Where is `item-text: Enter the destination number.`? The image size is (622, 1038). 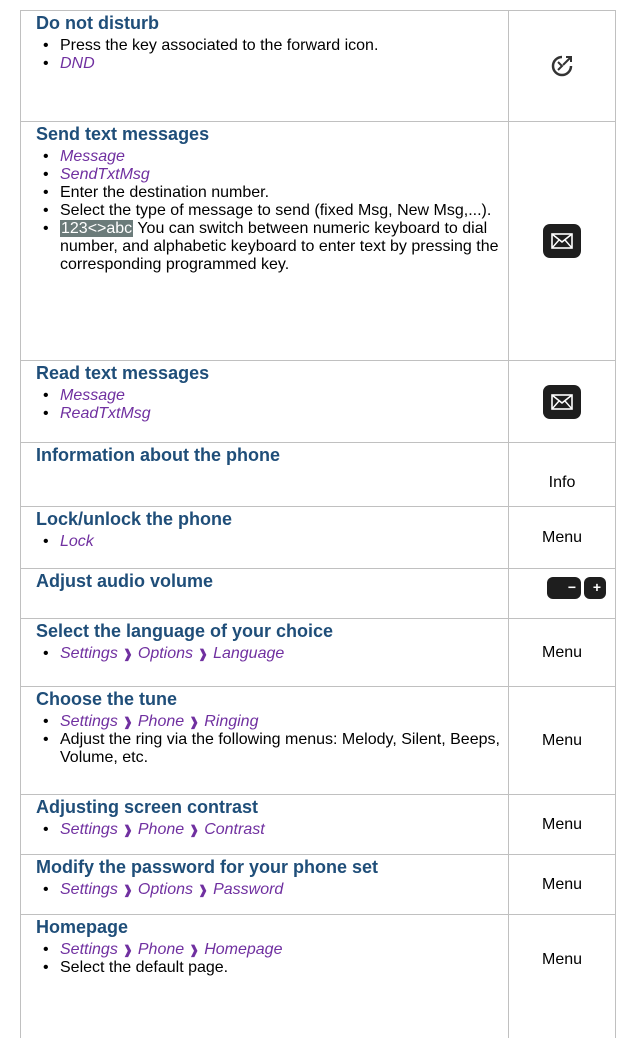 item-text: Enter the destination number. is located at coordinates (165, 192).